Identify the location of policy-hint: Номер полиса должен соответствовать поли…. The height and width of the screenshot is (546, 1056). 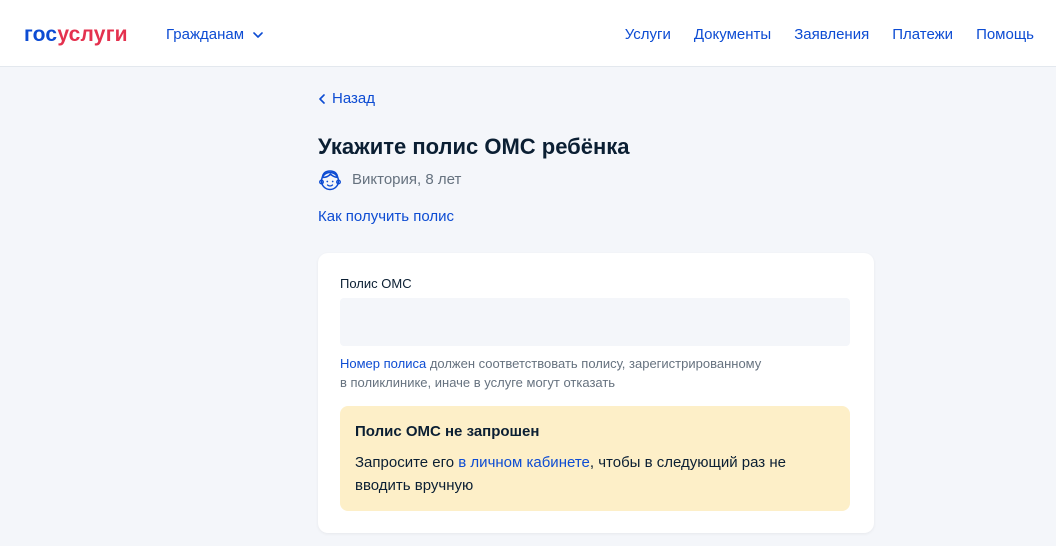
(575, 373).